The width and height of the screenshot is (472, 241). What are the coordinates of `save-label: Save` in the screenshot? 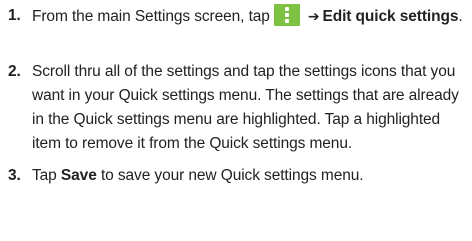 It's located at (78, 175).